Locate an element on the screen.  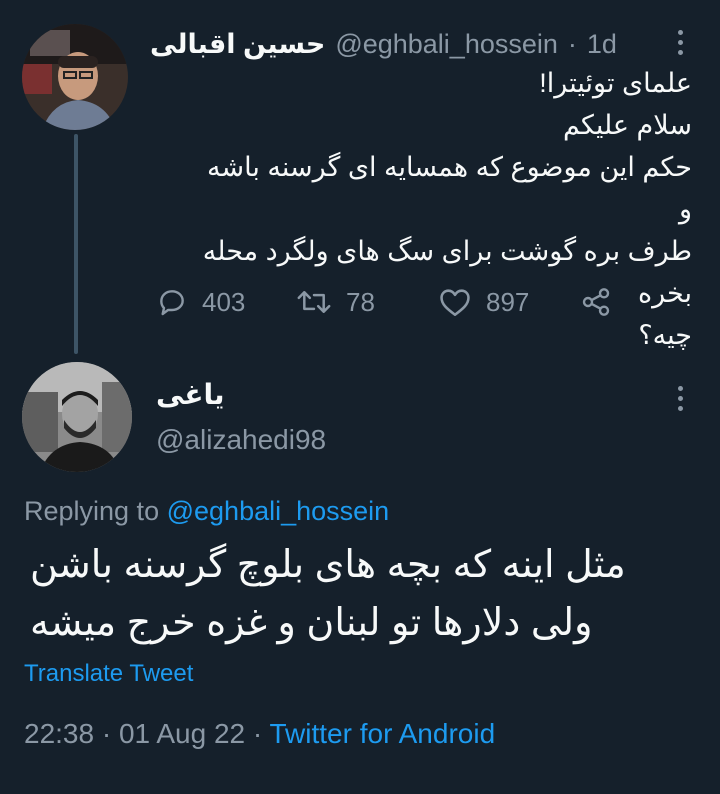
heart-icon is located at coordinates (455, 303).